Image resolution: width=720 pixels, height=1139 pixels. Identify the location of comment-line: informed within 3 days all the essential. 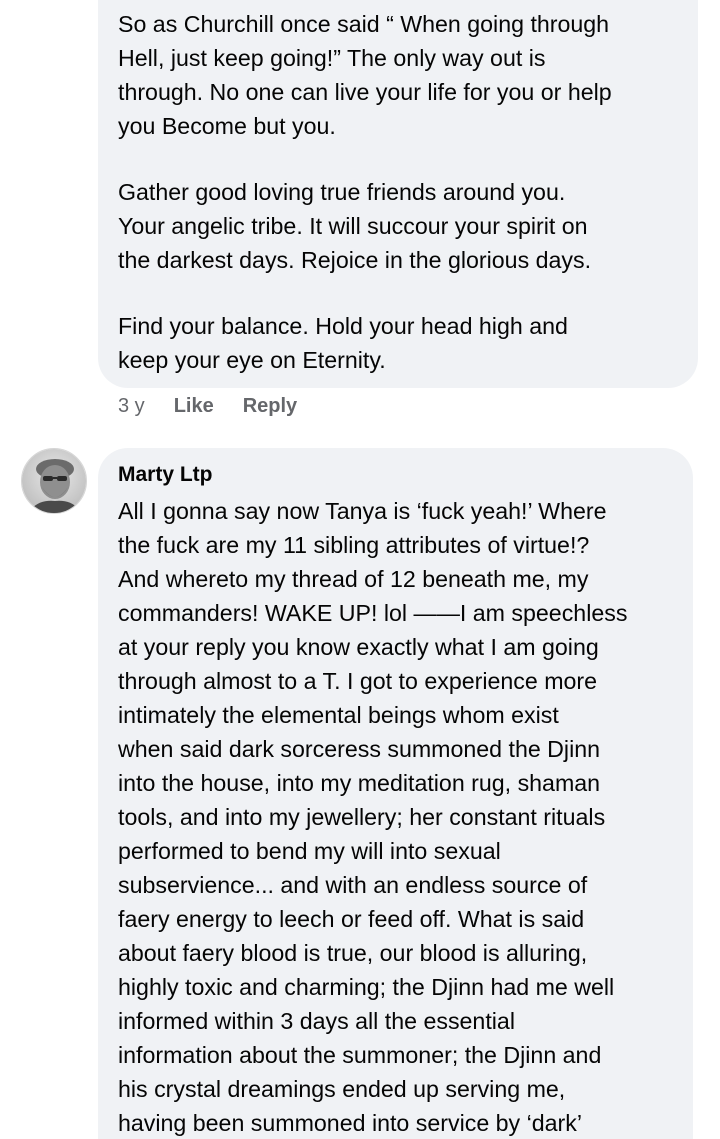
(316, 1021).